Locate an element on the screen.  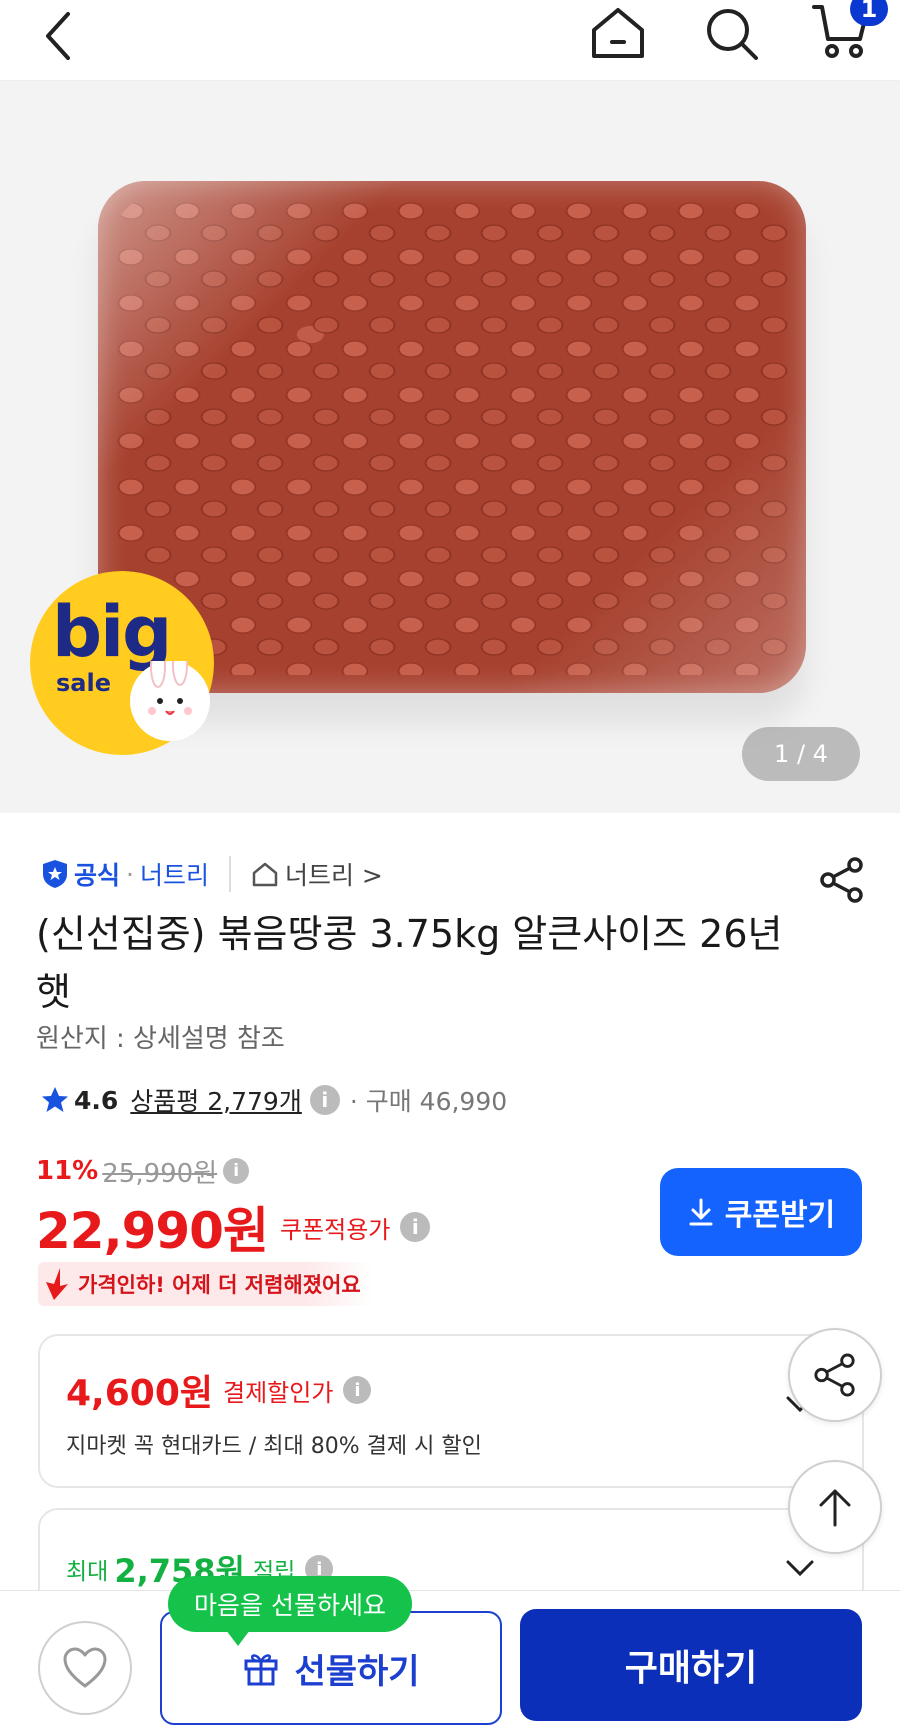
home-icon is located at coordinates (618, 33).